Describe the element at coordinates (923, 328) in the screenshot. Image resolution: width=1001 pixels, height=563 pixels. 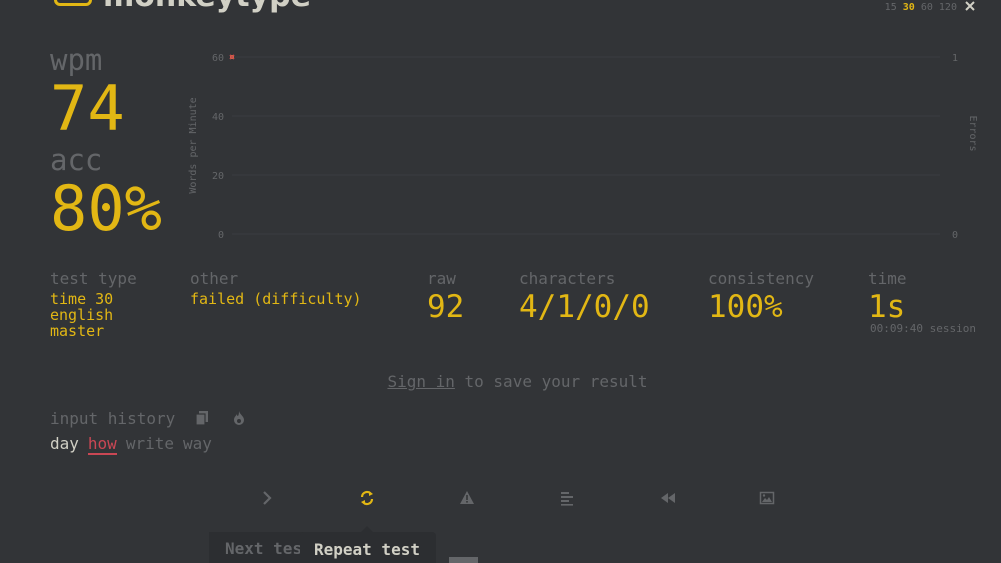
I see `session-time: 00:09:40 session` at that location.